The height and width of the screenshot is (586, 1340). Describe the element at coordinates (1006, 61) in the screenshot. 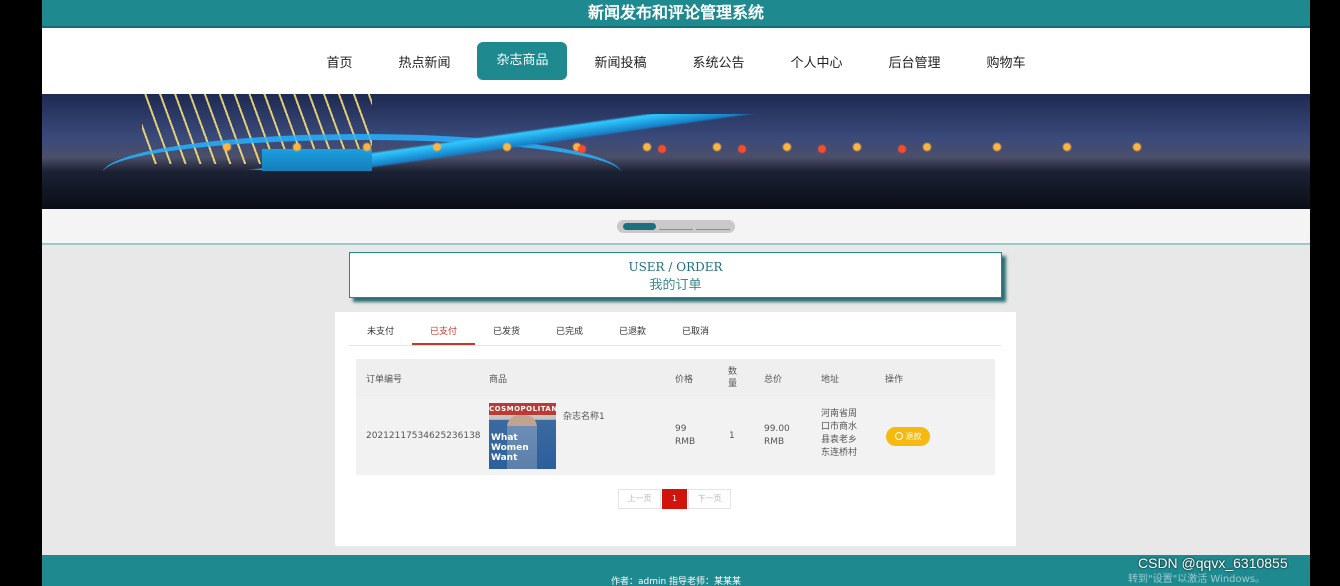

I see `nav-cart: 购物车` at that location.